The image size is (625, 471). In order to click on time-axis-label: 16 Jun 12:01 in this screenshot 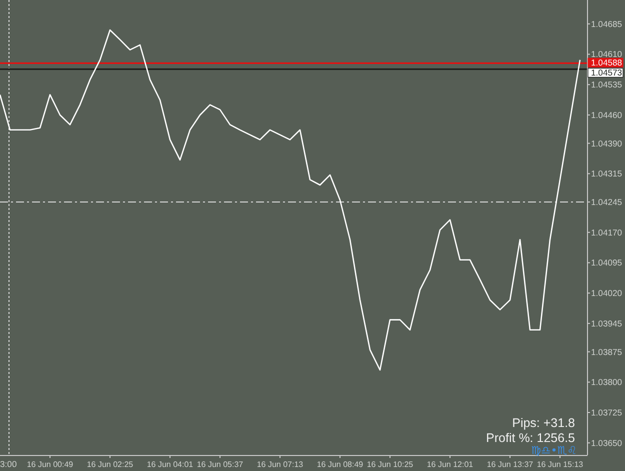, I will do `click(450, 461)`.